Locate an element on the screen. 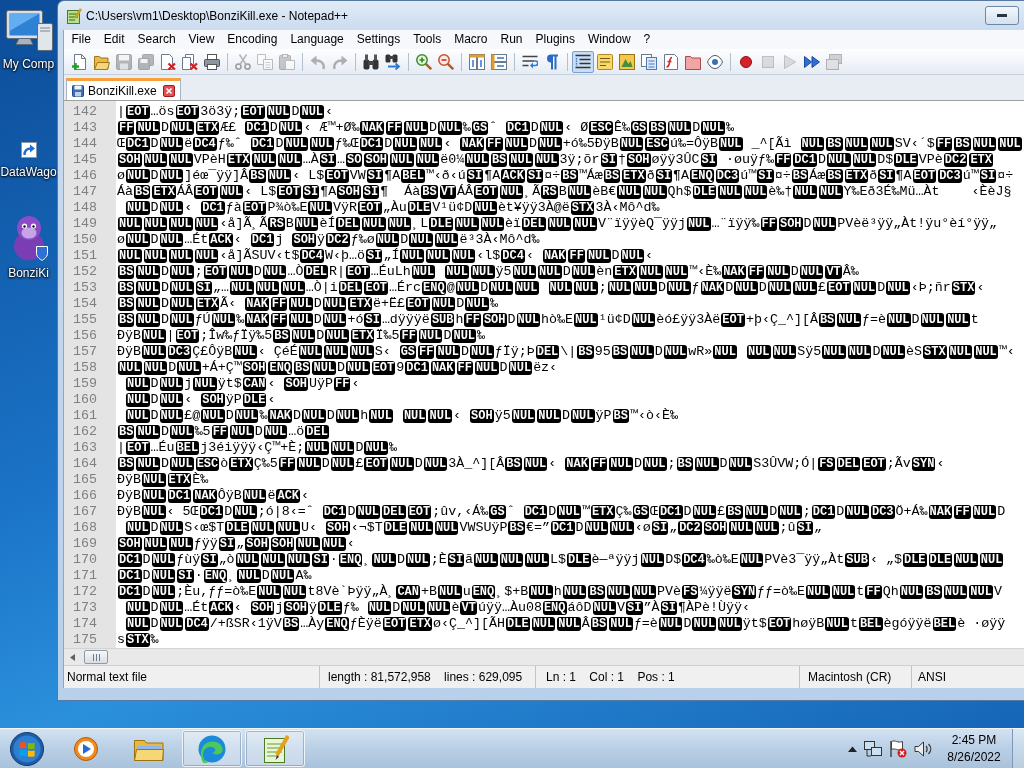  network-computers-icon is located at coordinates (873, 748).